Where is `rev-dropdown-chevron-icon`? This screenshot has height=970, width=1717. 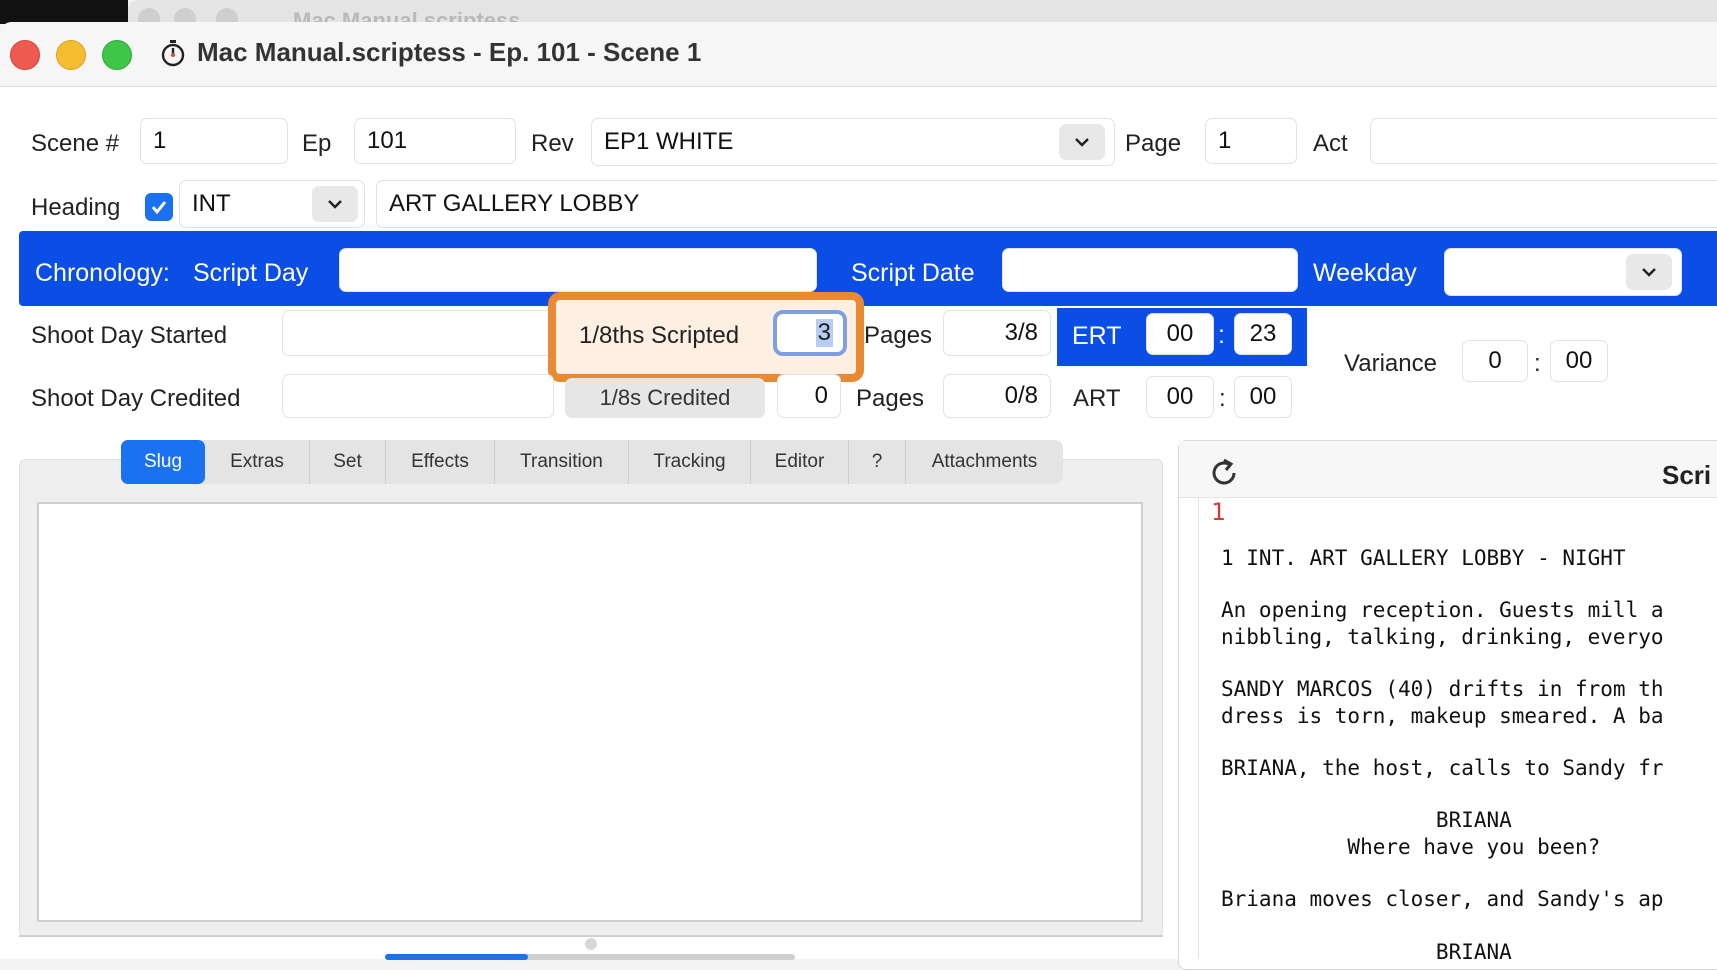
rev-dropdown-chevron-icon is located at coordinates (1082, 142).